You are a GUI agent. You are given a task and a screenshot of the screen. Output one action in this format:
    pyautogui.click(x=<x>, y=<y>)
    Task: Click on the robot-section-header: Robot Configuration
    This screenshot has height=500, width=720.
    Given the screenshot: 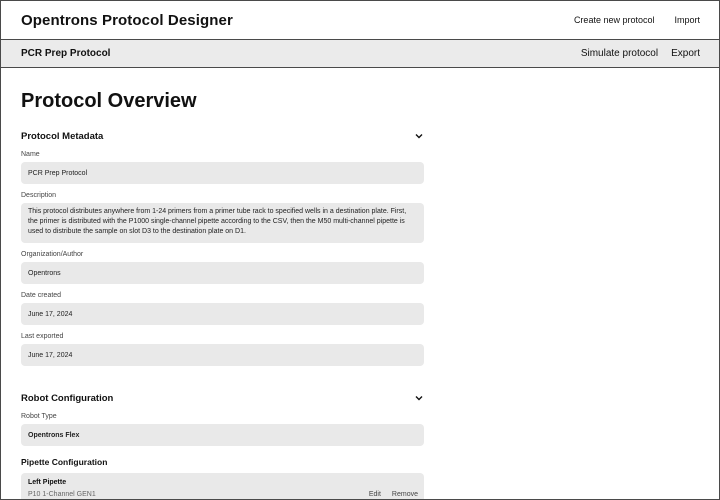 What is the action you would take?
    pyautogui.click(x=222, y=398)
    